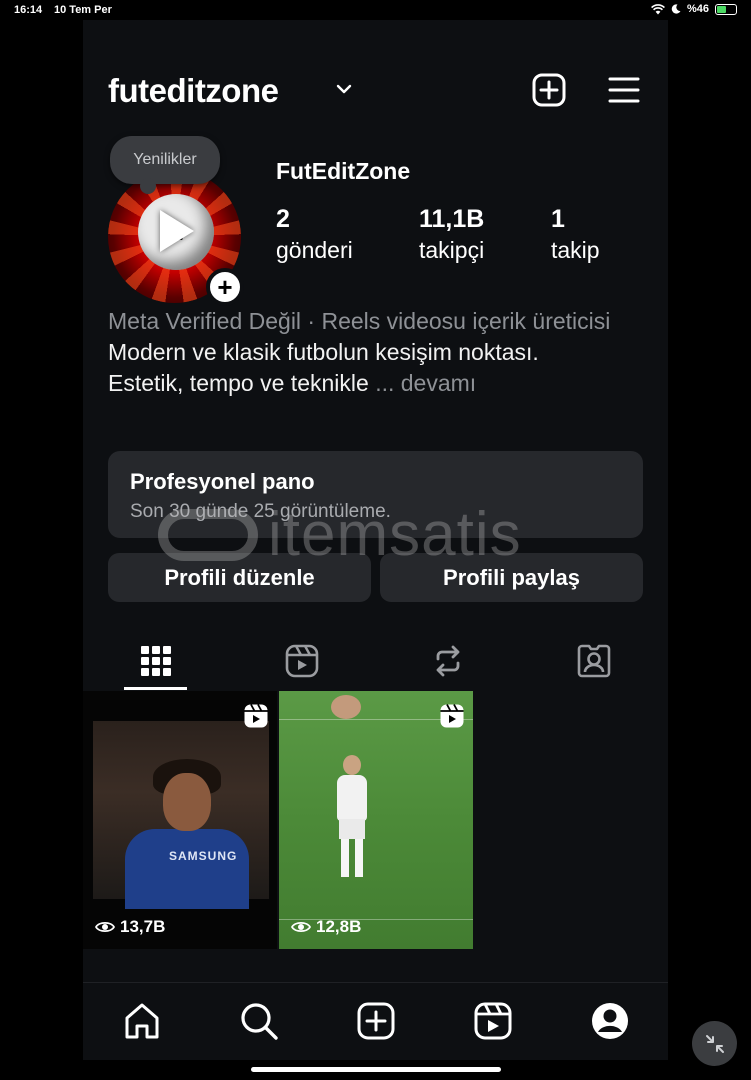  What do you see at coordinates (222, 481) in the screenshot?
I see `dashboard-title: Profesyonel pano` at bounding box center [222, 481].